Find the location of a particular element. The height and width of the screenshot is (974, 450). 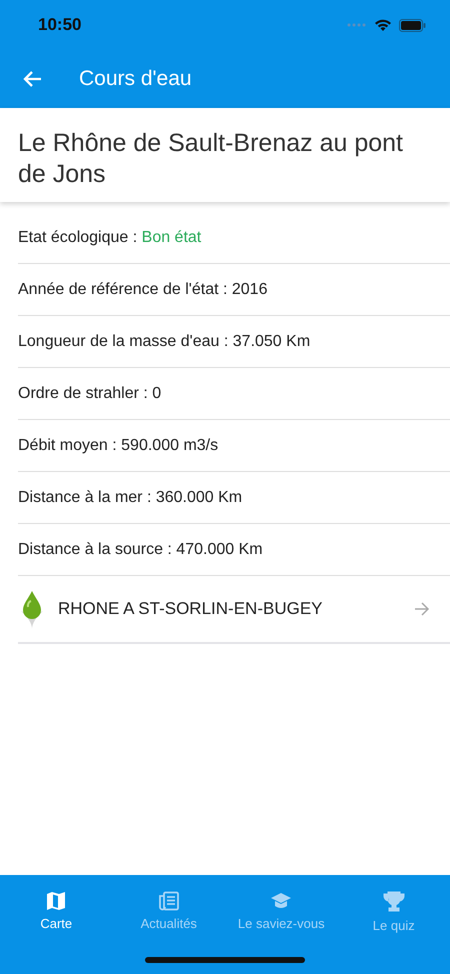

map-icon is located at coordinates (56, 901).